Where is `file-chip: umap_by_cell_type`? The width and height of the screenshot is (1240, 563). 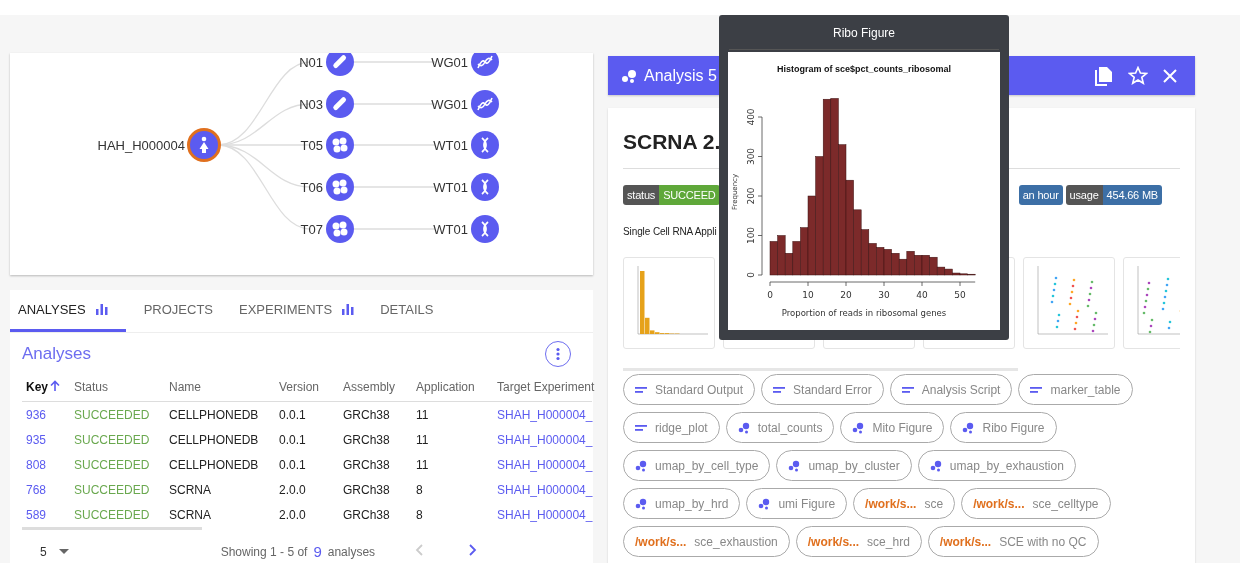
file-chip: umap_by_cell_type is located at coordinates (697, 465).